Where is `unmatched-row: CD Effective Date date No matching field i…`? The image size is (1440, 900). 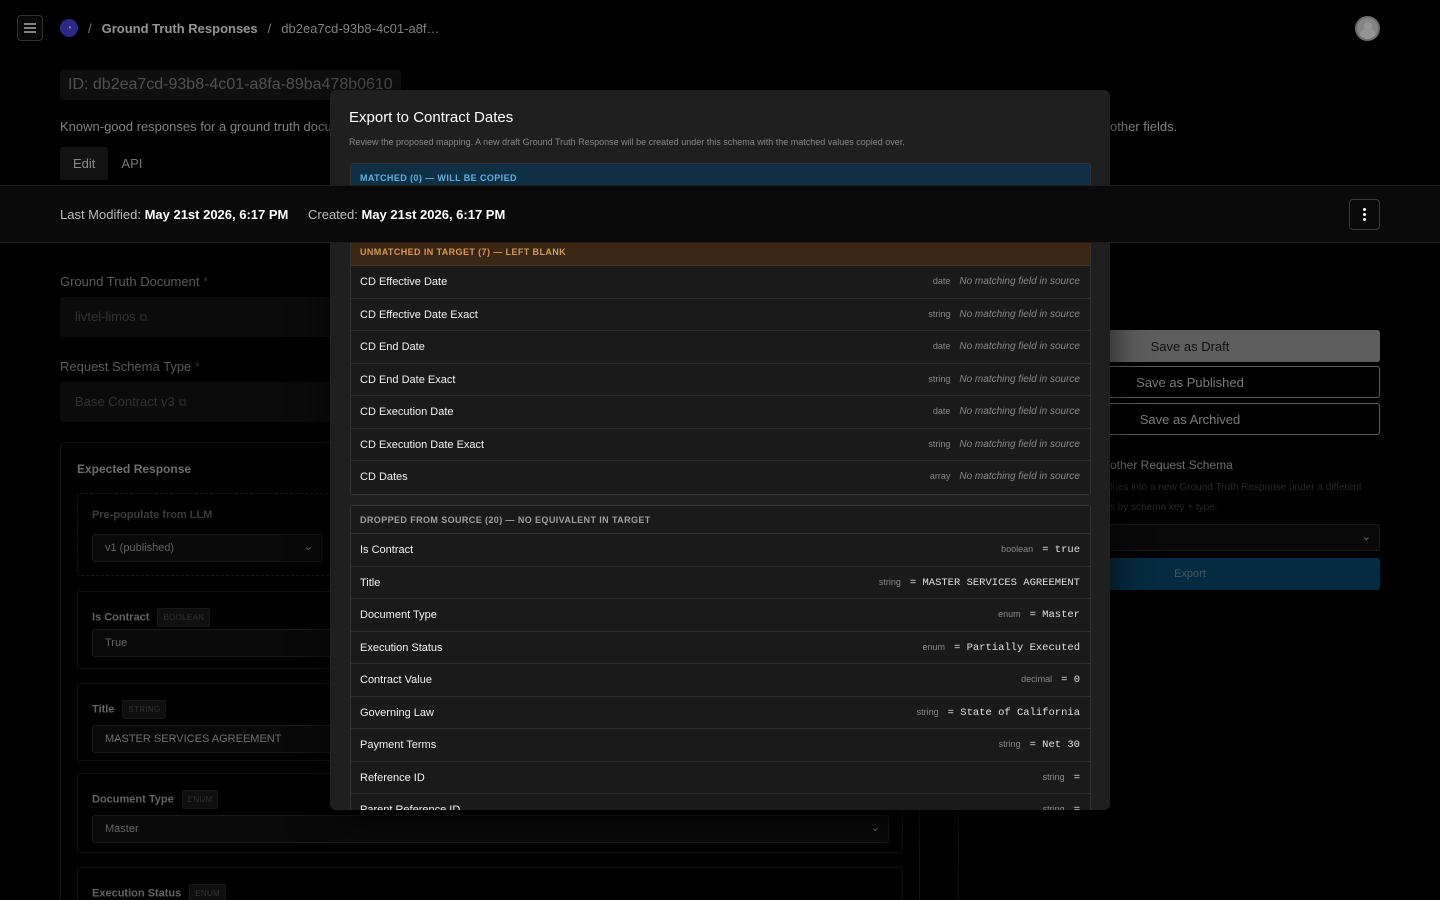
unmatched-row: CD Effective Date date No matching field i… is located at coordinates (720, 282).